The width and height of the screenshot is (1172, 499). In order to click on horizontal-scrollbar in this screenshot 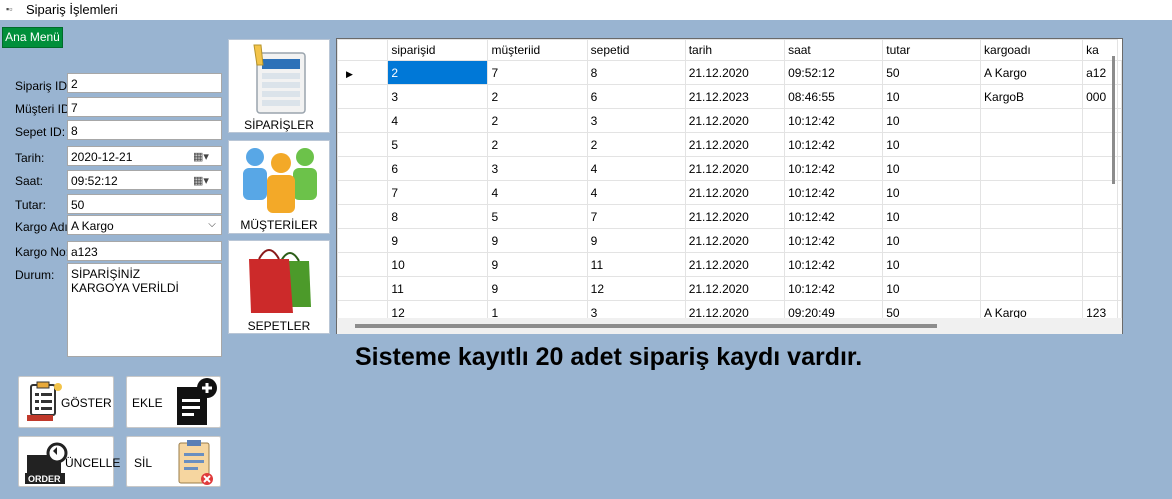, I will do `click(729, 326)`.